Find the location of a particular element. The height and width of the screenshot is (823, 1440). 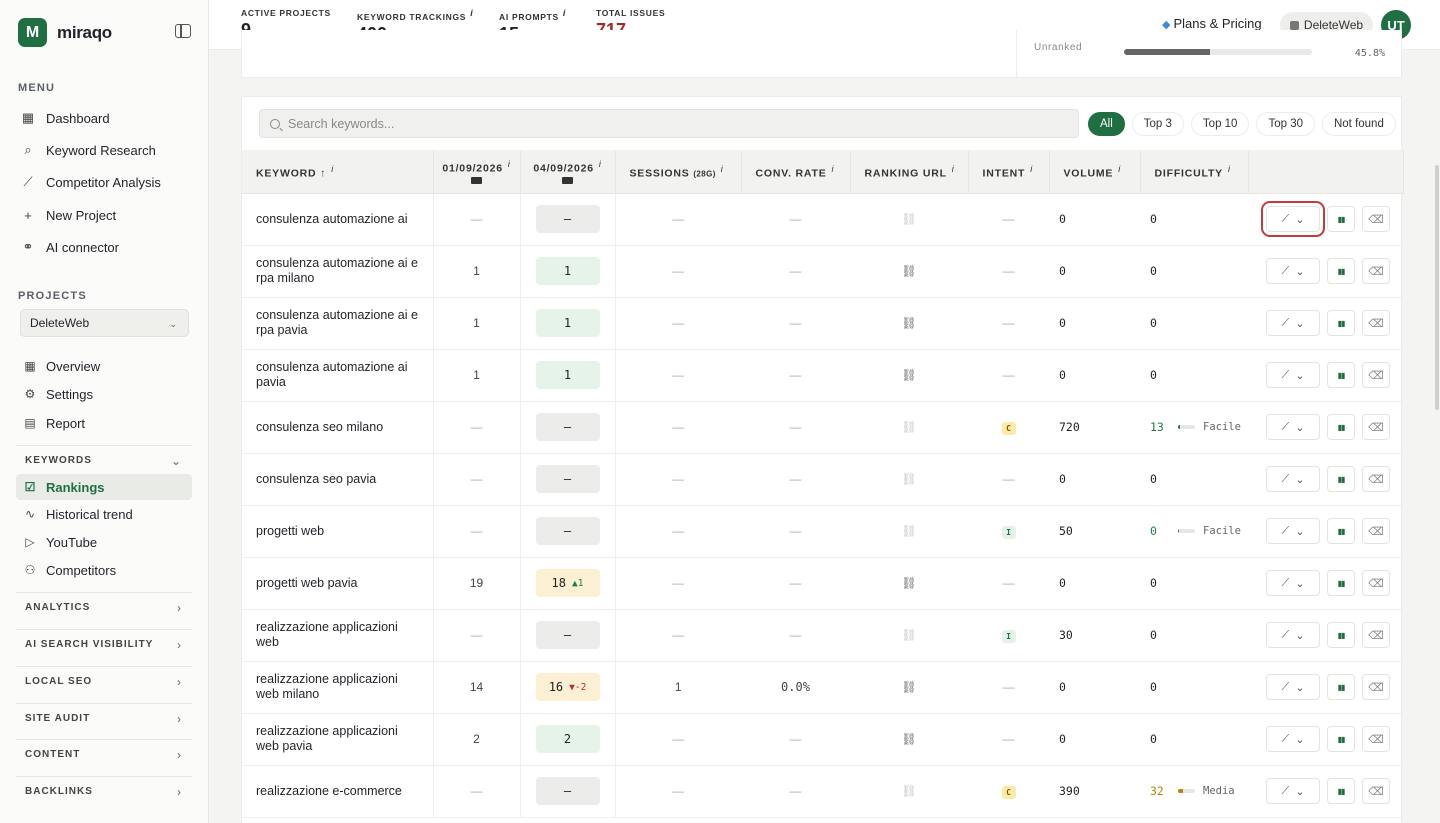

filter-all: All is located at coordinates (1106, 124).